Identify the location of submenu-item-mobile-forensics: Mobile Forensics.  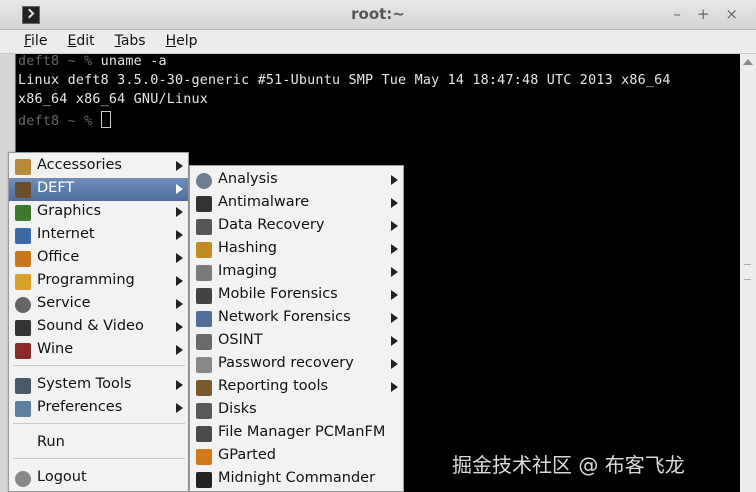
(296, 295).